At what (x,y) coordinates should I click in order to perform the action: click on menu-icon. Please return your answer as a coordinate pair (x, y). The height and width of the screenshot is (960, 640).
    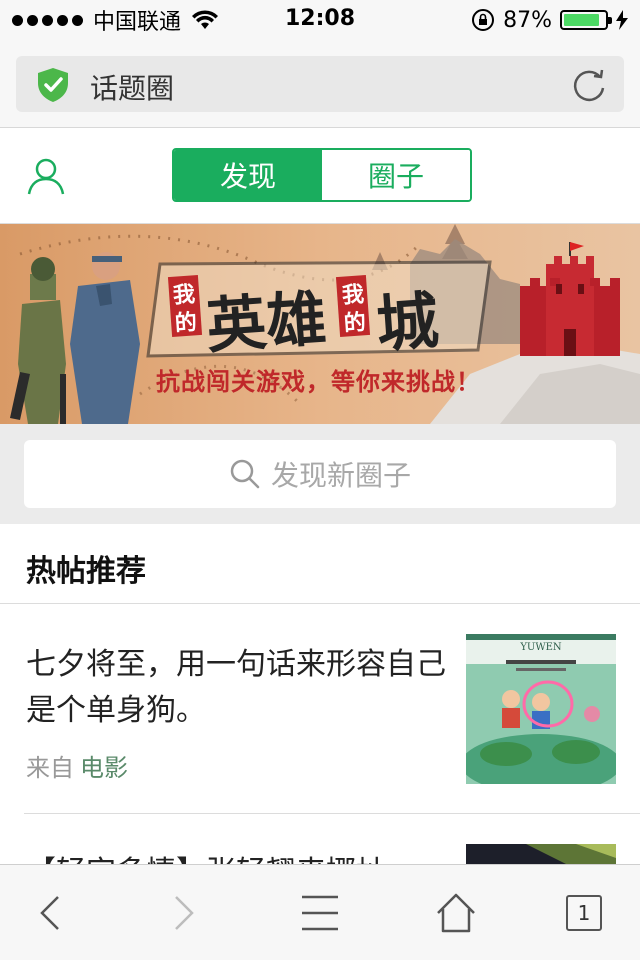
    Looking at the image, I should click on (320, 913).